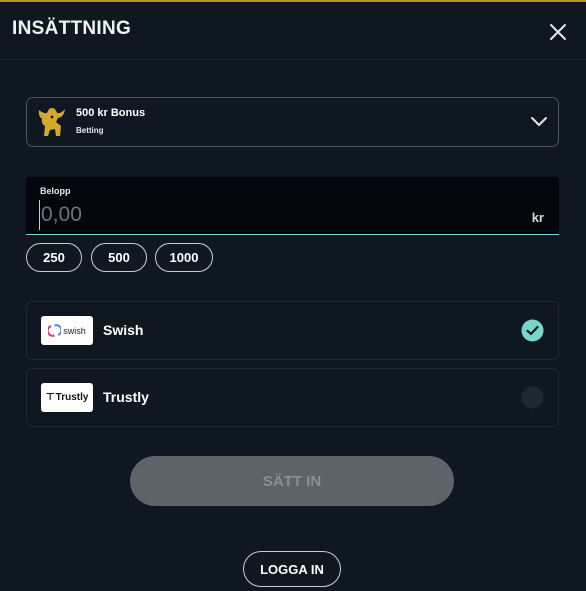 This screenshot has width=586, height=591. Describe the element at coordinates (292, 397) in the screenshot. I see `payment-method-trustly: ⊤ Trustly Trustly` at that location.